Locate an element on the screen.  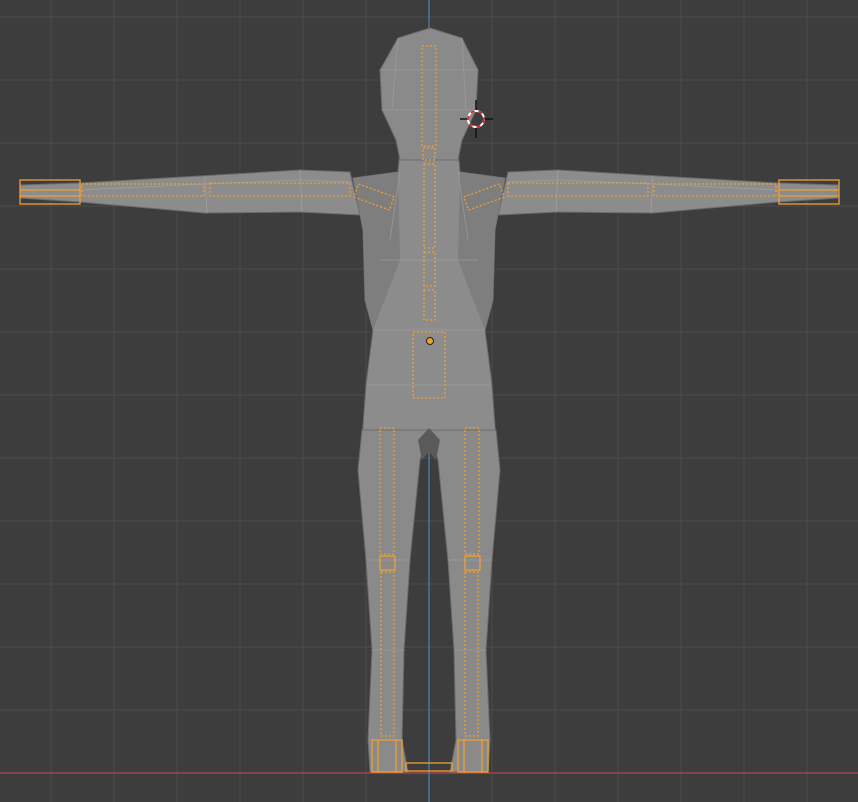
object-origin-icon is located at coordinates (430, 341).